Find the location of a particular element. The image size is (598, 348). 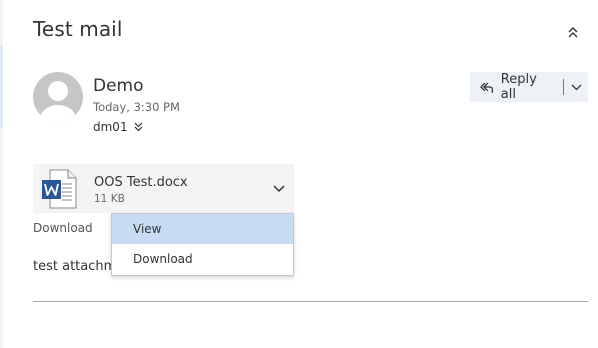

message-divider is located at coordinates (310, 301).